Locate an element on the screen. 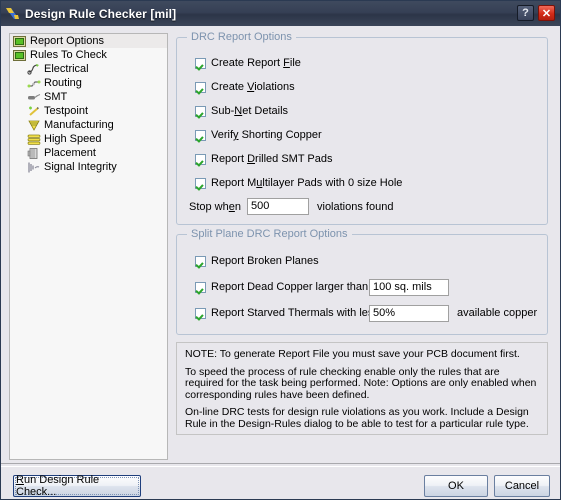 The image size is (561, 500). tree-item-high-speed: High Speed is located at coordinates (88, 139).